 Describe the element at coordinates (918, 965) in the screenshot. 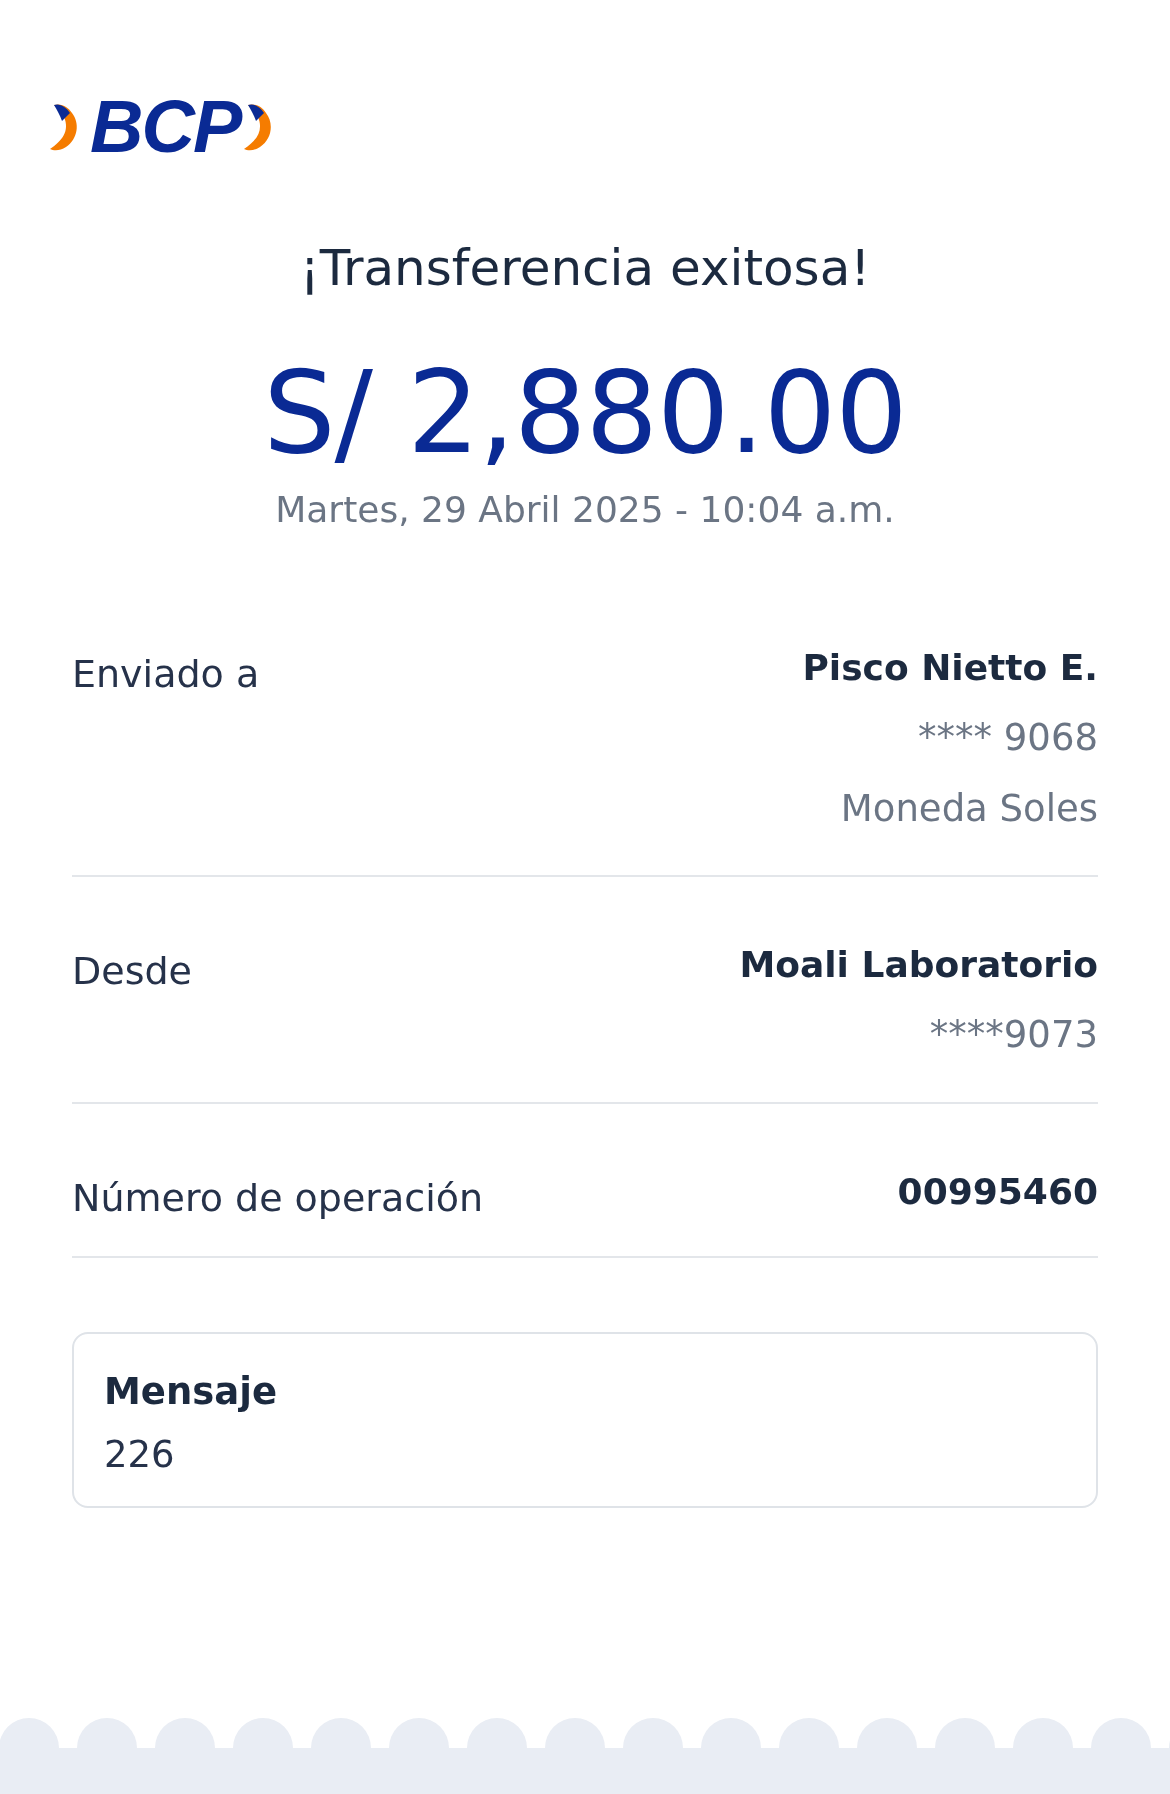

I see `detail-value: Moali Laboratorio` at that location.